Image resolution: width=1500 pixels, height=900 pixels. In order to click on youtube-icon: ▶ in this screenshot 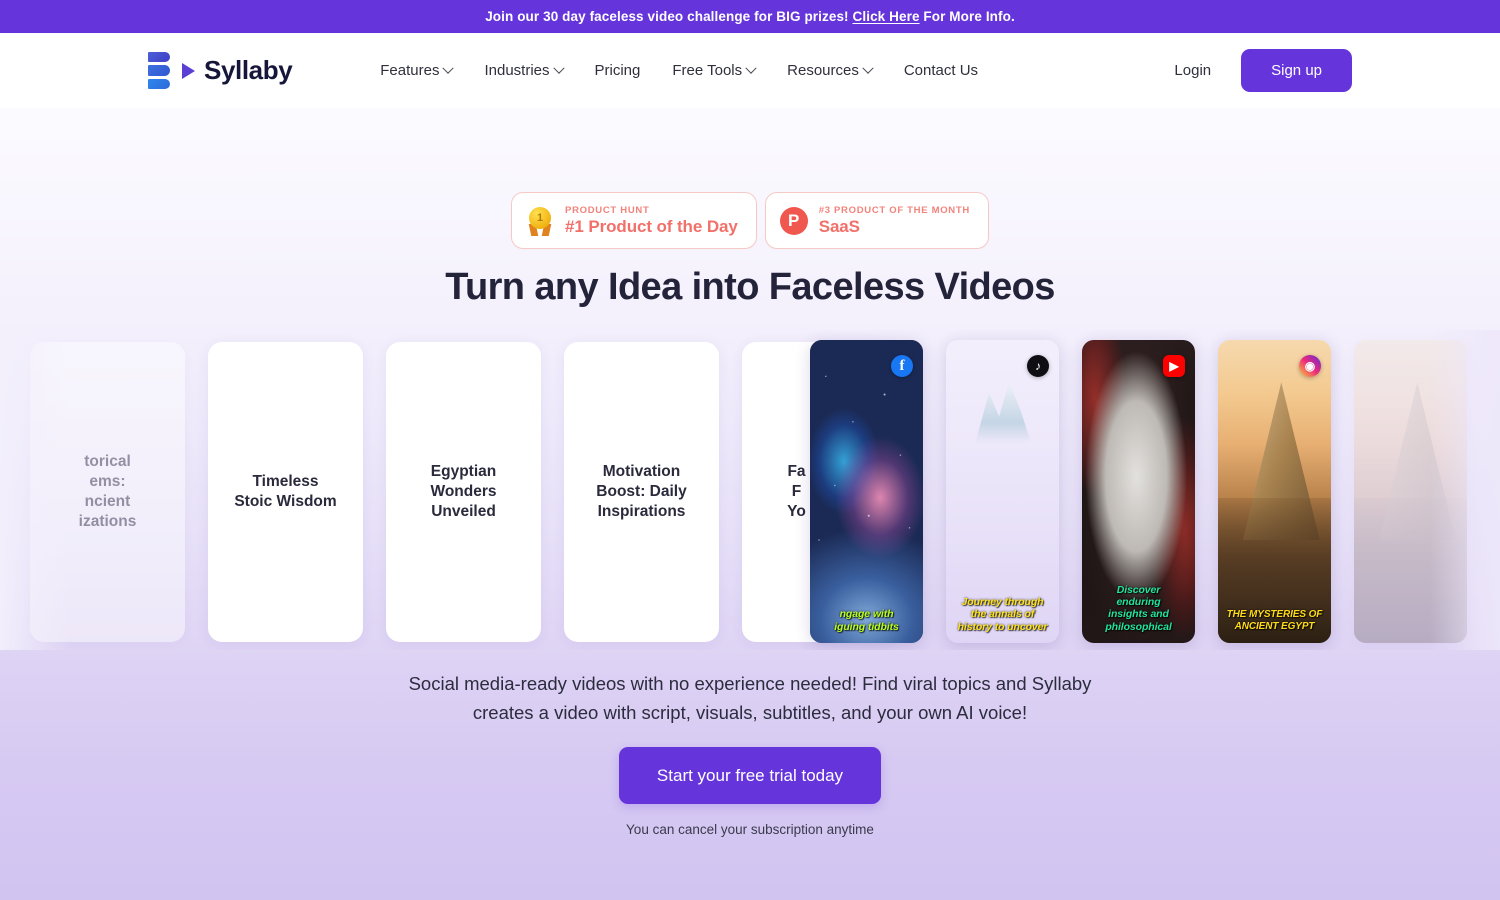, I will do `click(1174, 366)`.